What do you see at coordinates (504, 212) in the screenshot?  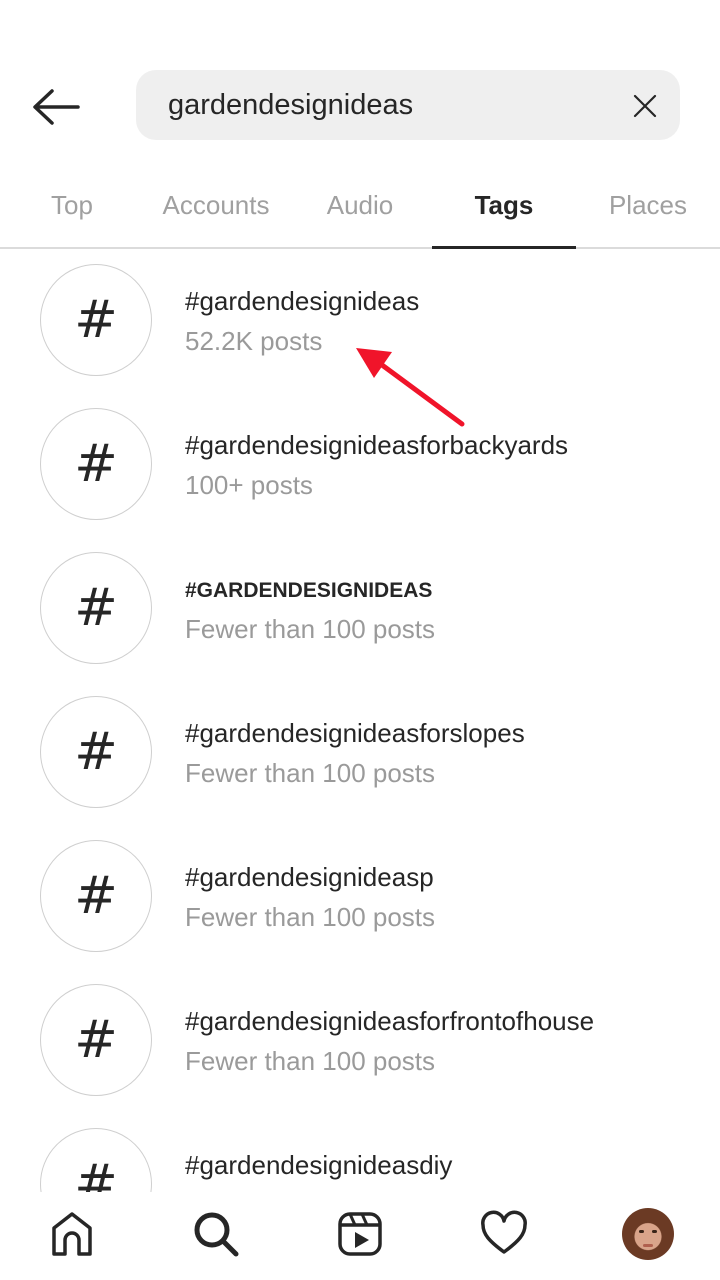 I see `tab-tags: Tags` at bounding box center [504, 212].